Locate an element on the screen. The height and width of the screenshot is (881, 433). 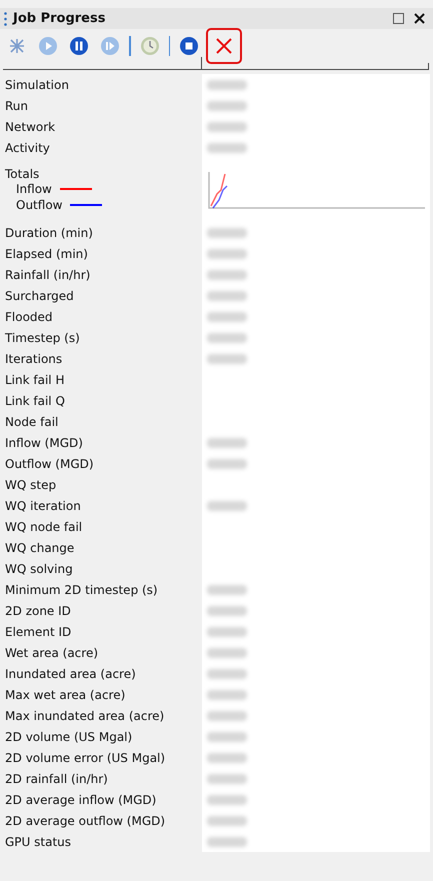
row-label: 2D average outflow (MGD) is located at coordinates (85, 821).